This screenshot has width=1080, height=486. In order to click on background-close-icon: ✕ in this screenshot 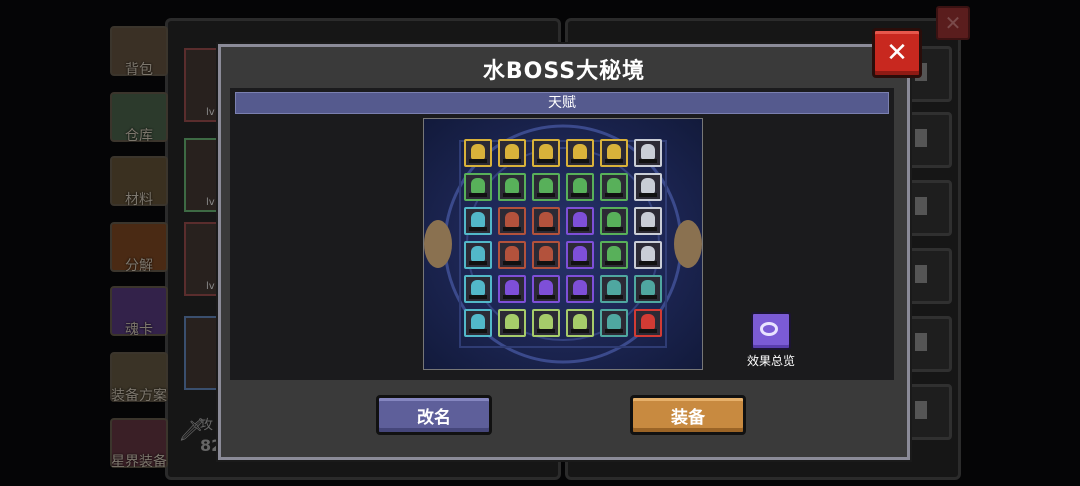, I will do `click(953, 23)`.